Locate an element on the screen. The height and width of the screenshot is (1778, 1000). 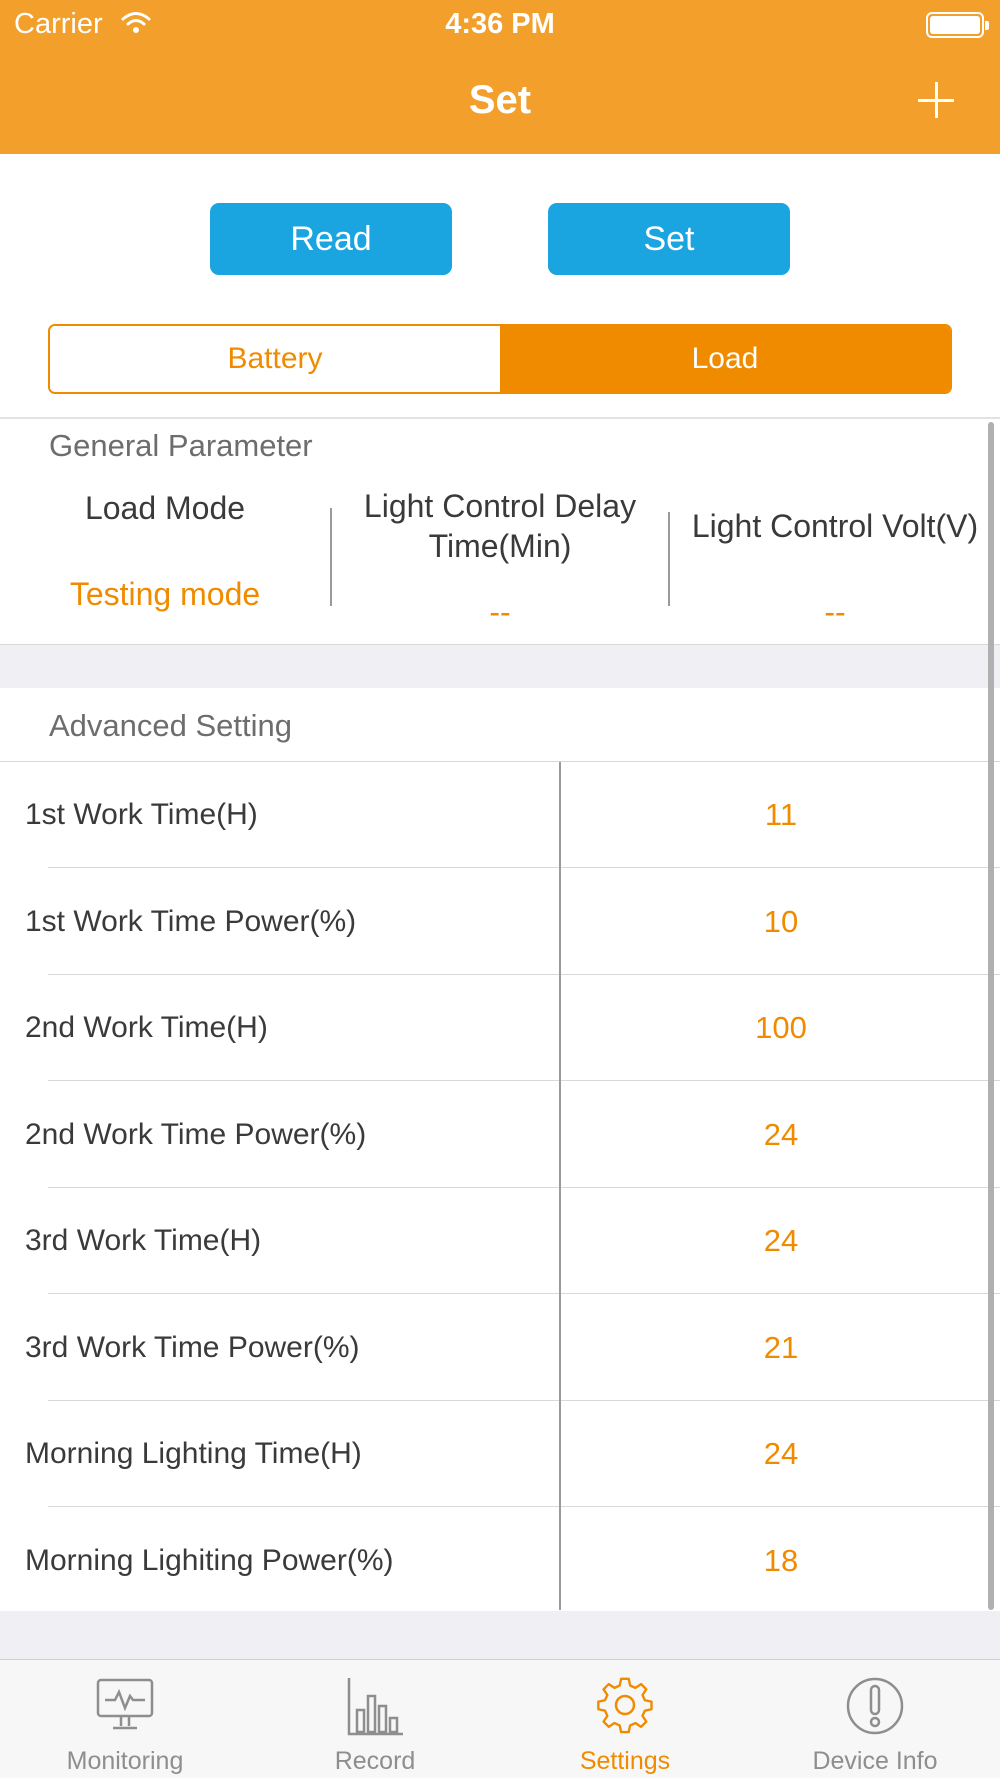
status-time: 4:36 PM is located at coordinates (500, 24).